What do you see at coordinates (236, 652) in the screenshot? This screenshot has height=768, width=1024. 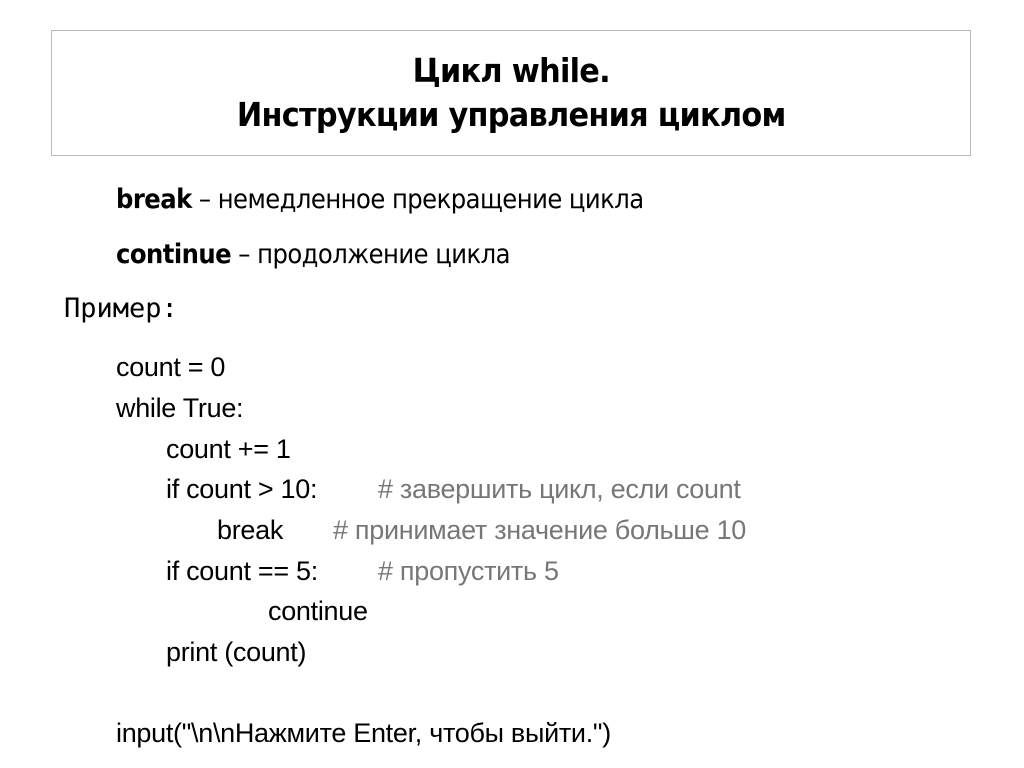 I see `code-line: print (count)` at bounding box center [236, 652].